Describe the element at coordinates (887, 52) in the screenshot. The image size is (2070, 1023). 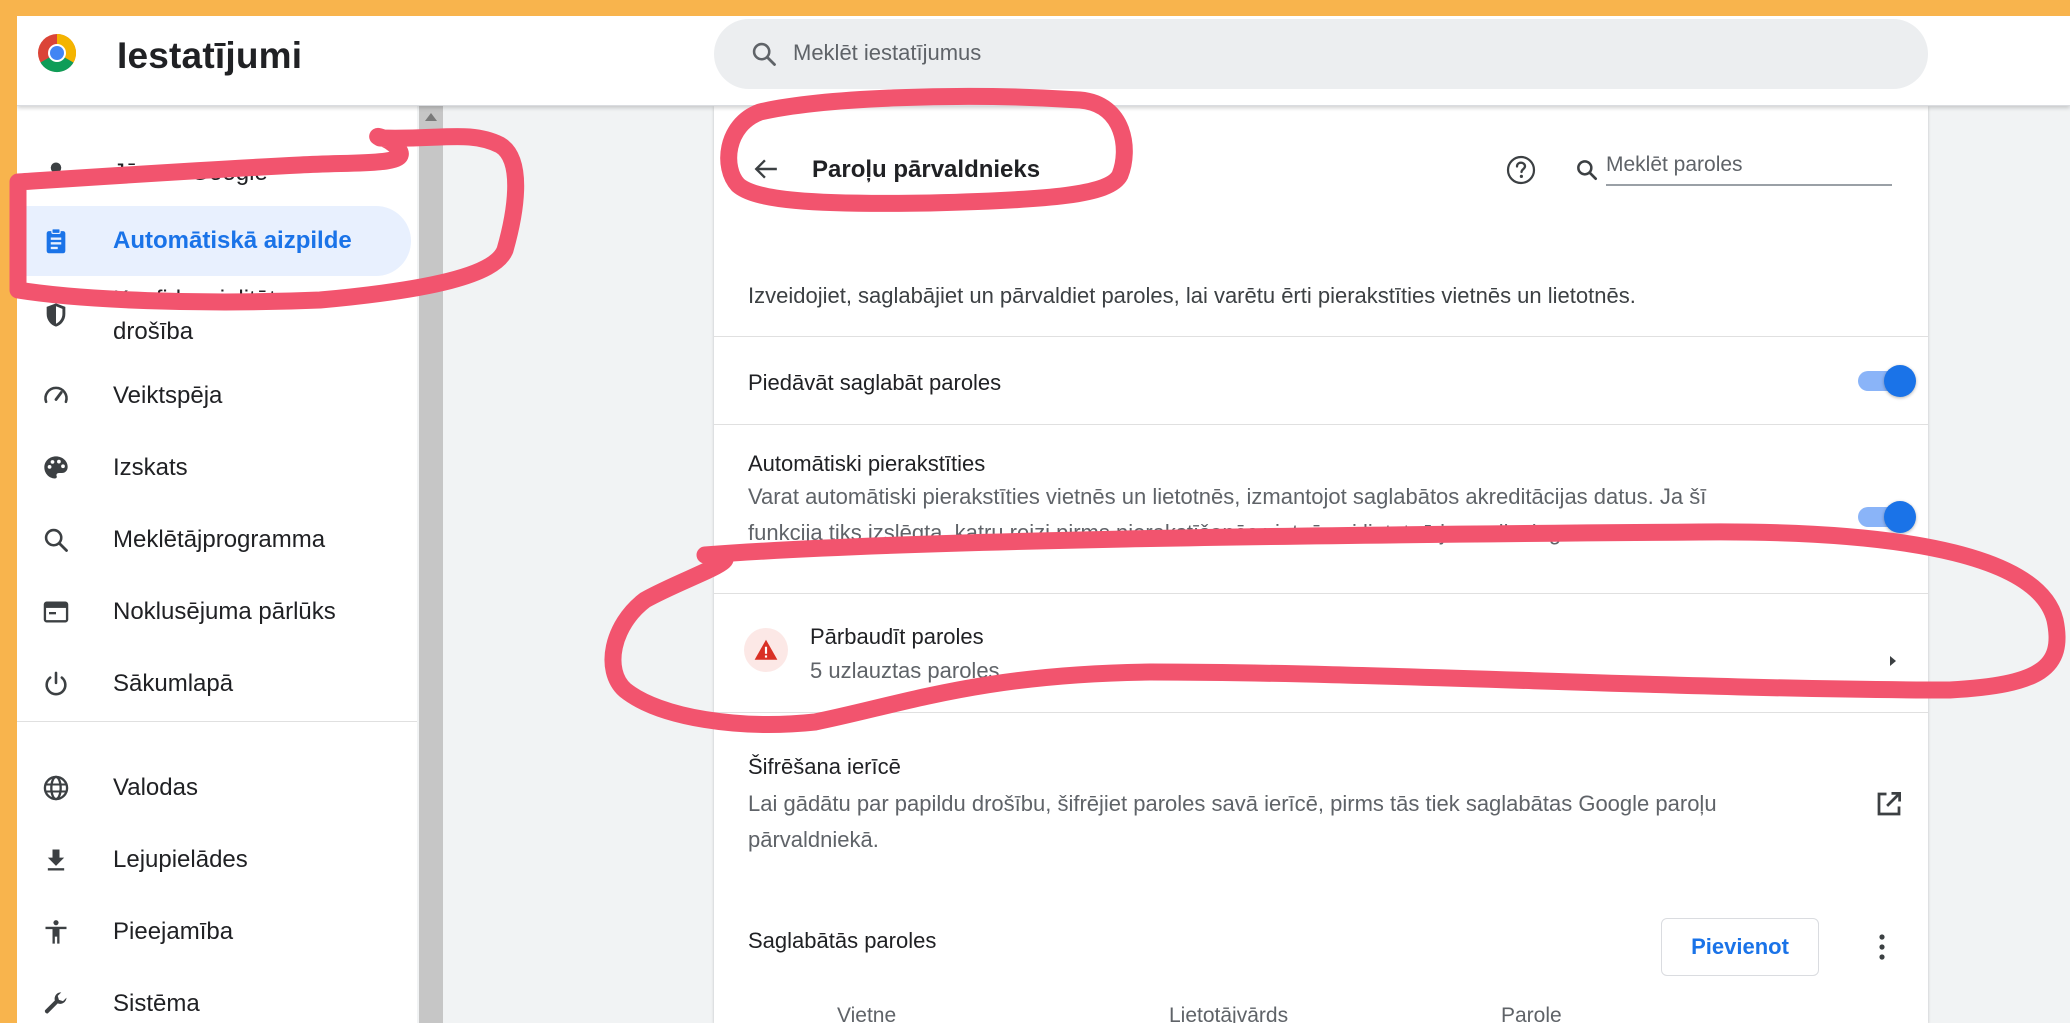
I see `settings-search-placeholder: Meklēt iestatījumus` at that location.